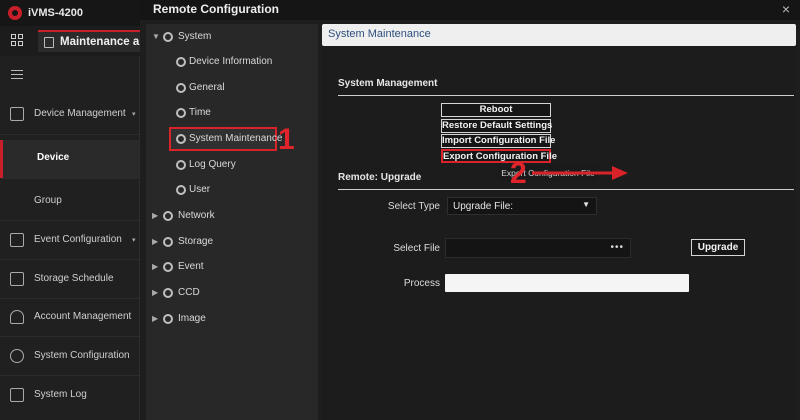 The height and width of the screenshot is (420, 800). Describe the element at coordinates (559, 35) in the screenshot. I see `content-header: System Maintenance` at that location.